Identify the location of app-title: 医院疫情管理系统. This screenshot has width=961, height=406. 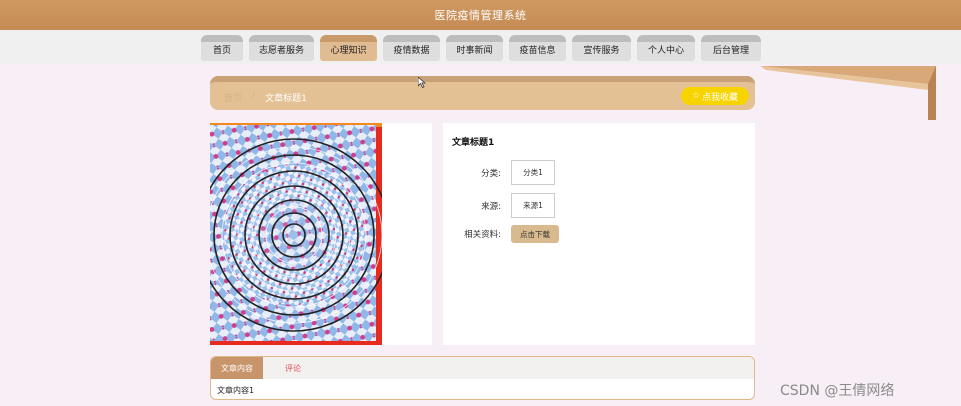
(480, 15).